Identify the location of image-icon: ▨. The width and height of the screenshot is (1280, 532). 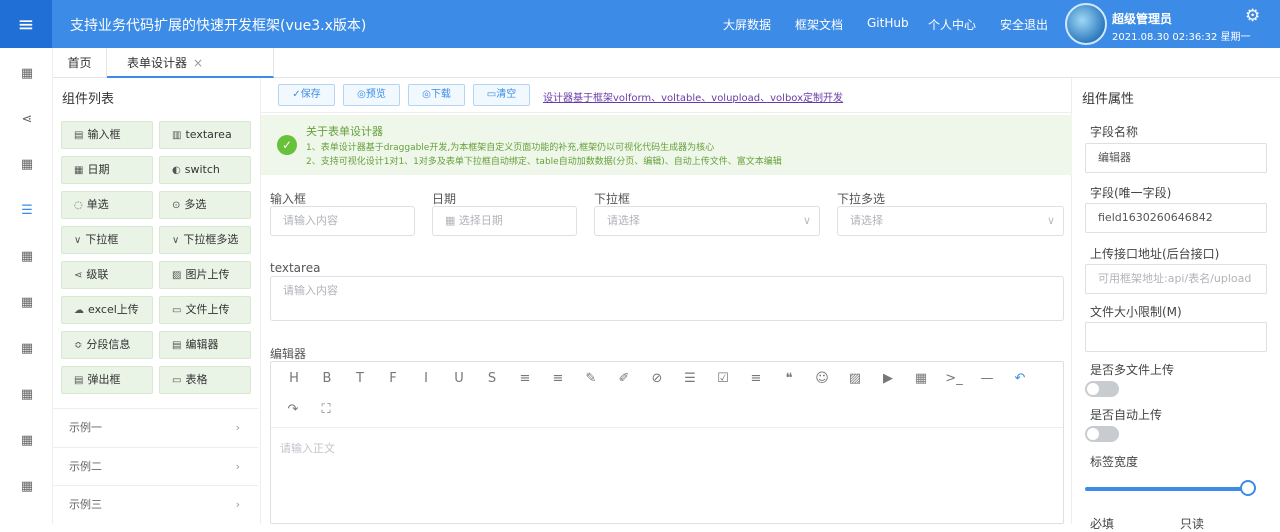
(855, 378).